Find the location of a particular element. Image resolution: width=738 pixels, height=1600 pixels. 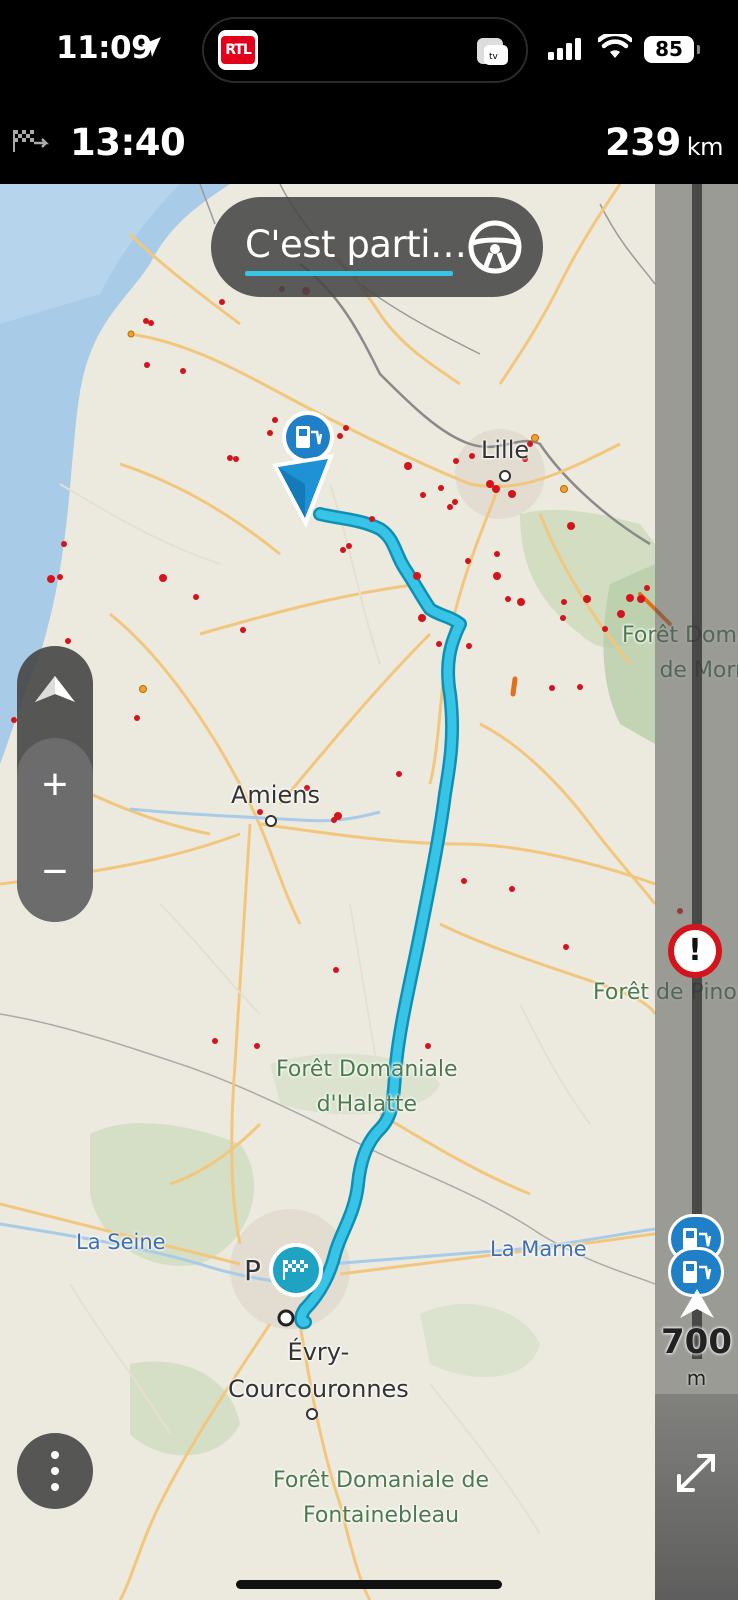

dynamic-island: RTL tv is located at coordinates (365, 50).